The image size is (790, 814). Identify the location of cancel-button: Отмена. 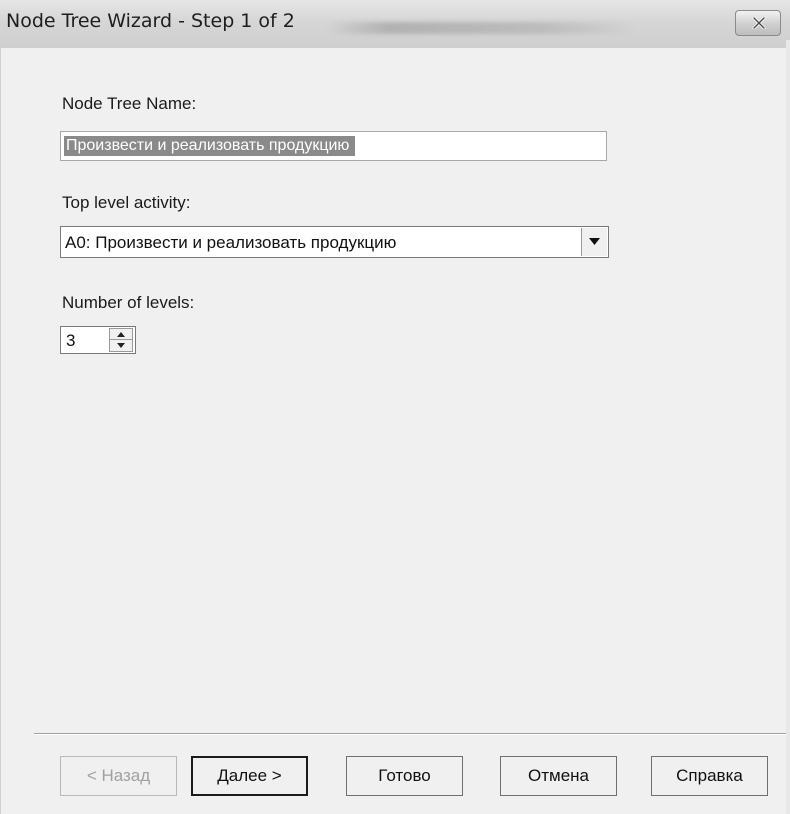
(558, 776).